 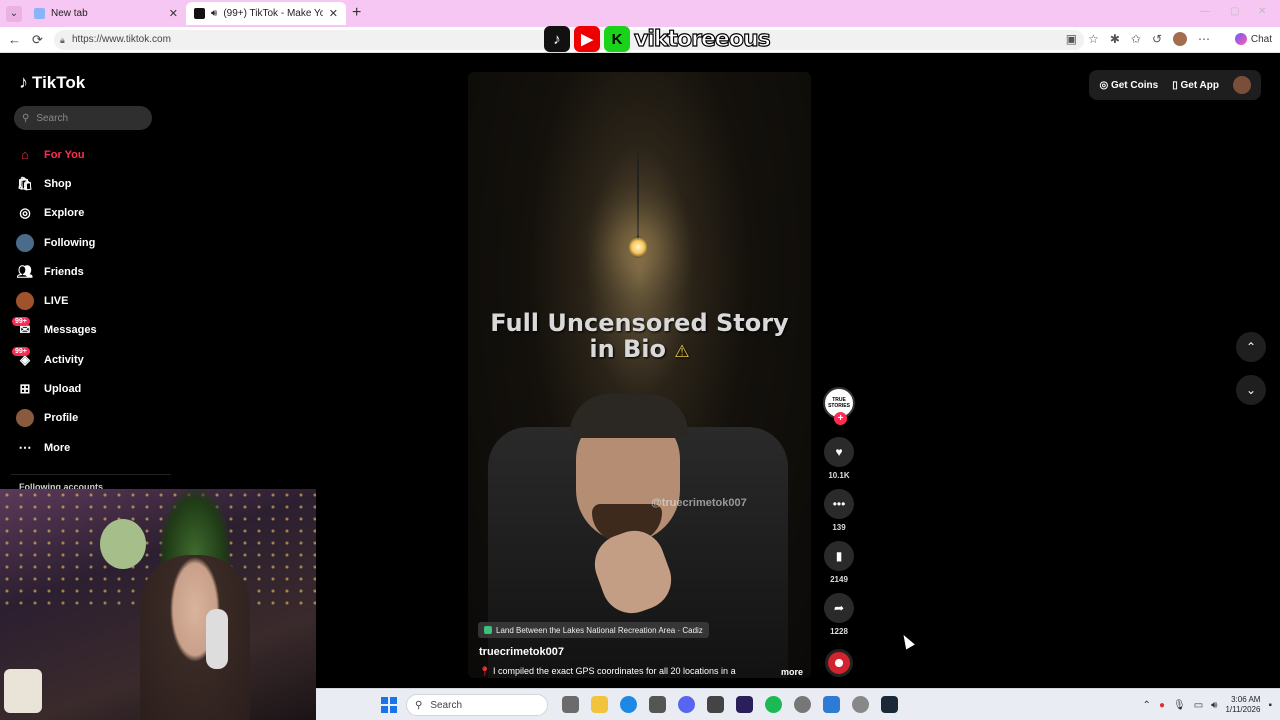 What do you see at coordinates (121, 39) in the screenshot?
I see `url-text: https://www.tiktok.com` at bounding box center [121, 39].